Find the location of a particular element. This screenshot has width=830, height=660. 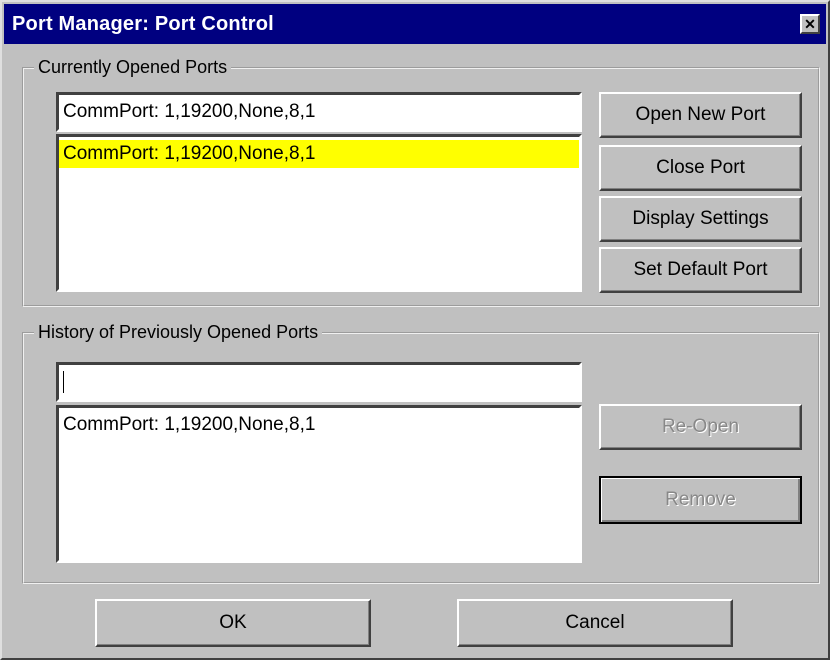

text-caret is located at coordinates (63, 382).